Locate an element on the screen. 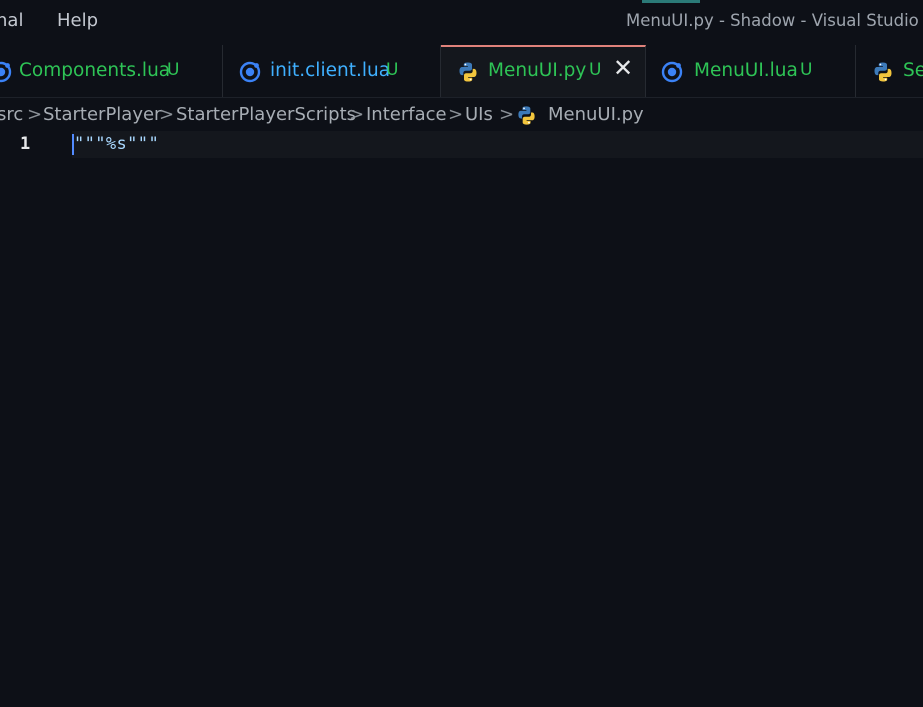 The width and height of the screenshot is (923, 707). code-line: """%s""" is located at coordinates (116, 144).